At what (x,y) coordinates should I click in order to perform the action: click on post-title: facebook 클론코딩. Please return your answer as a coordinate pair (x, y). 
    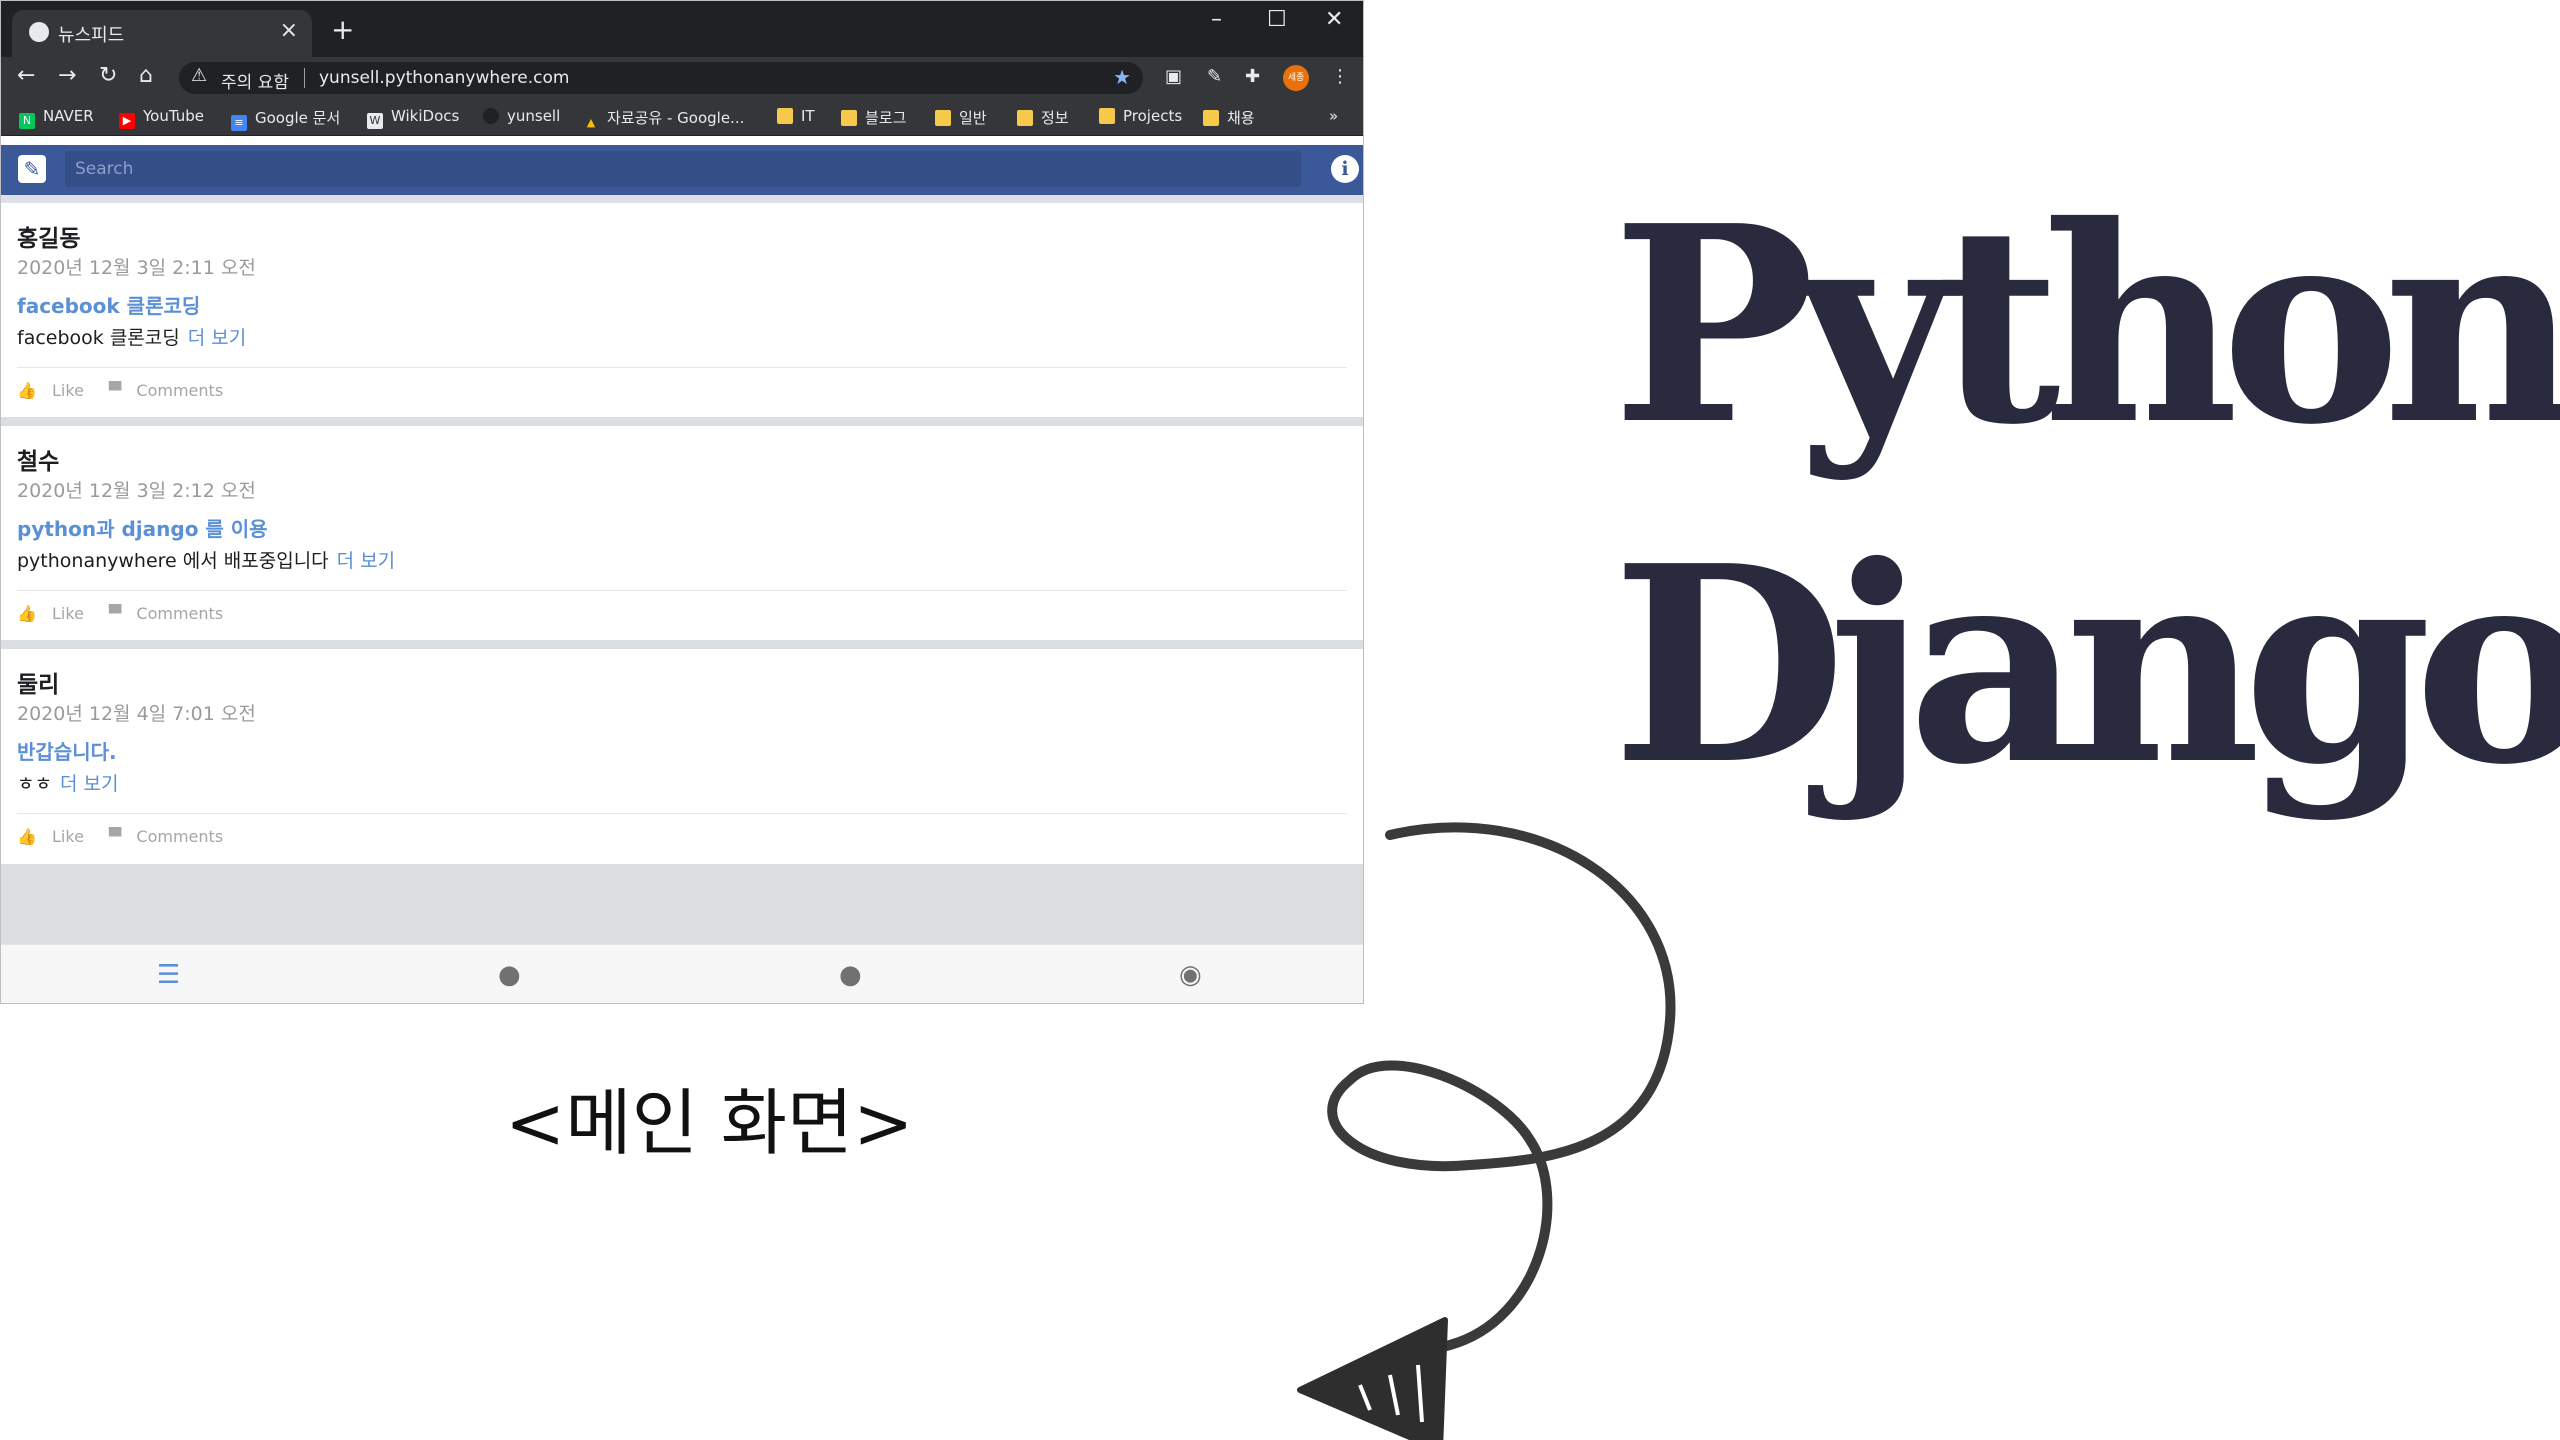
    Looking at the image, I should click on (108, 304).